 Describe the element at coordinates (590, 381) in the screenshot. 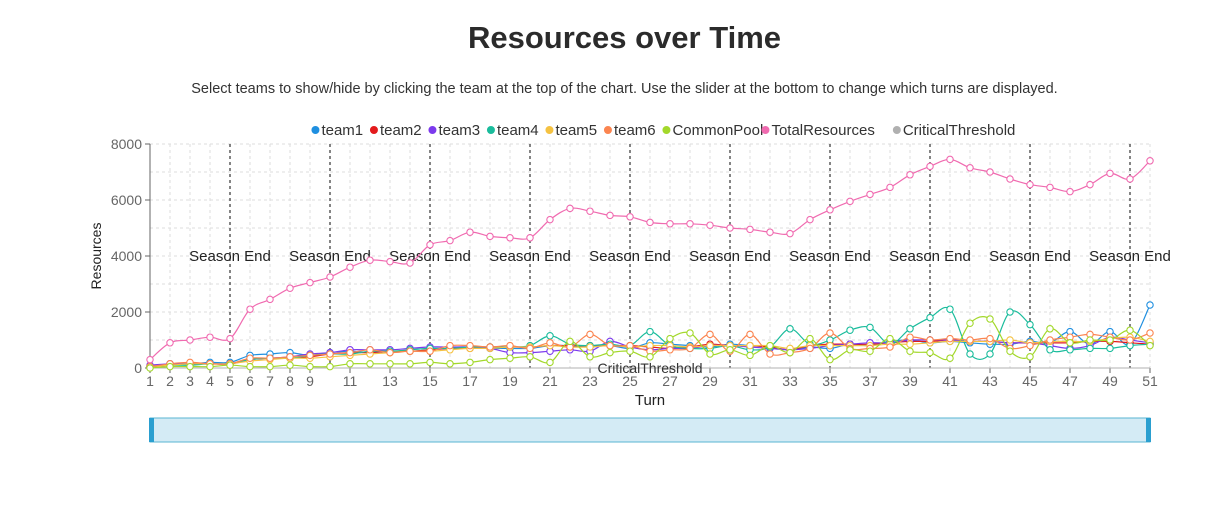

I see `x-tick-label: 23` at that location.